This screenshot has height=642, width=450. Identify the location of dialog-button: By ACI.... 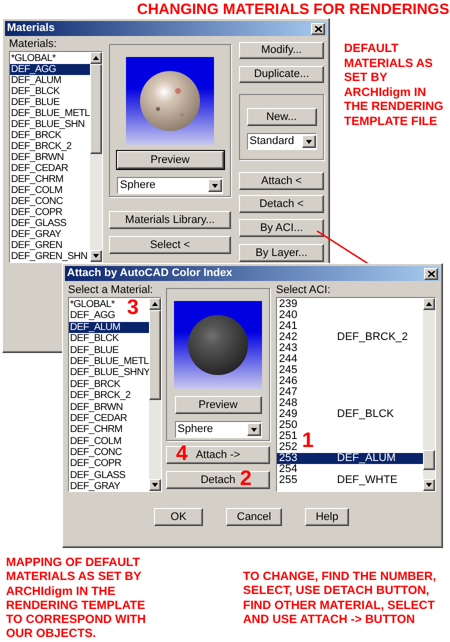
(281, 228).